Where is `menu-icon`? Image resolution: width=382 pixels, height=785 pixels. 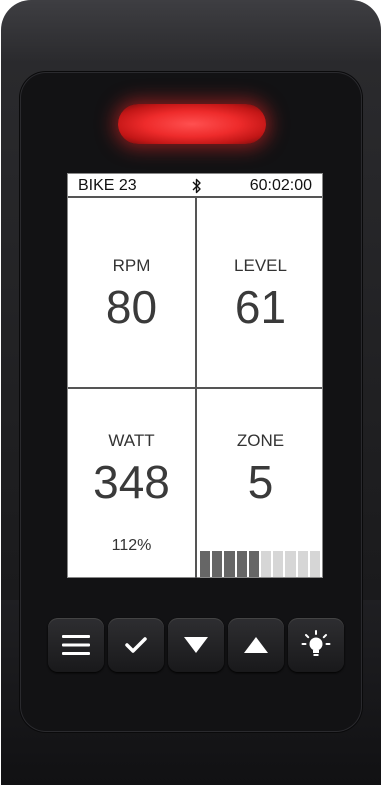 menu-icon is located at coordinates (76, 645).